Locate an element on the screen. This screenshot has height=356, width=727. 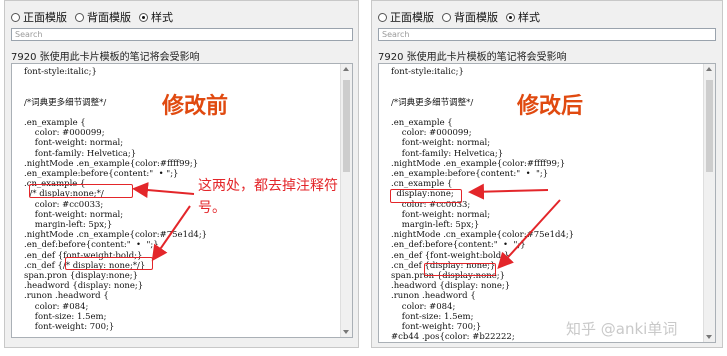
code-line: span.pron {display:none;} is located at coordinates (115, 276).